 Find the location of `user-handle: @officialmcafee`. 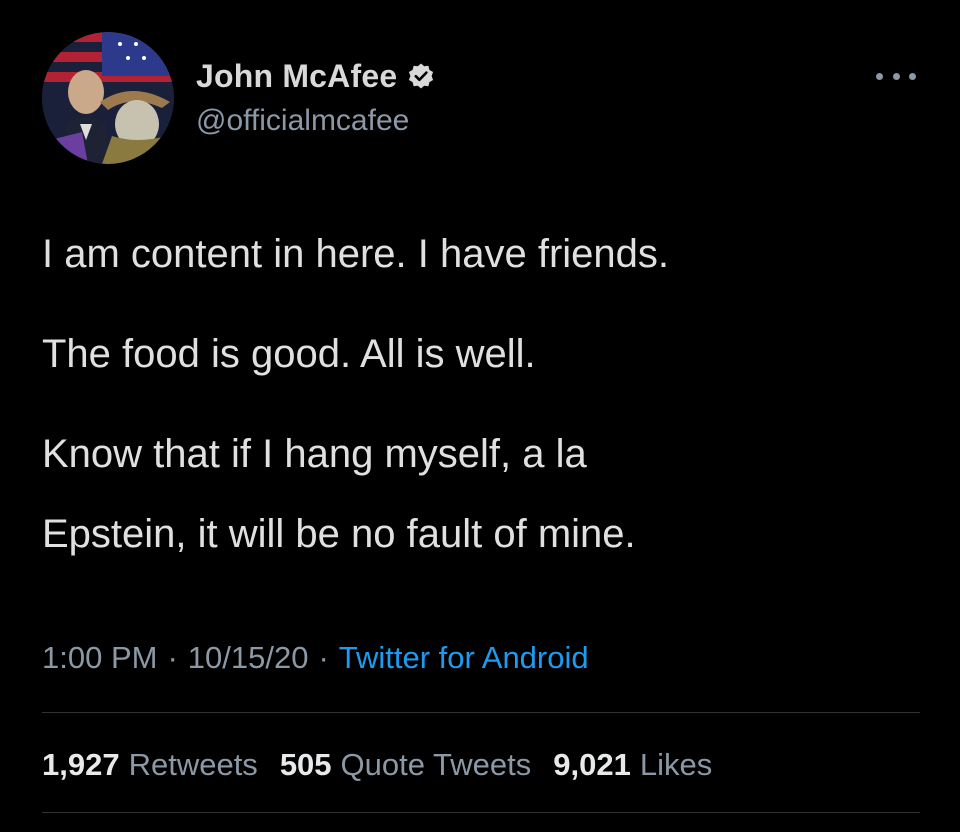

user-handle: @officialmcafee is located at coordinates (302, 121).